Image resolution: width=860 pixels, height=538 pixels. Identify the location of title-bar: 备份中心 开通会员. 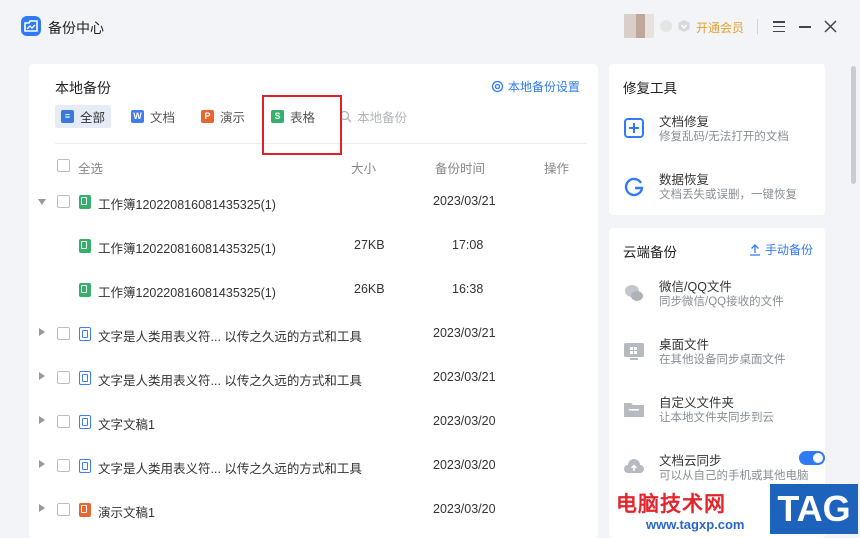
(430, 27).